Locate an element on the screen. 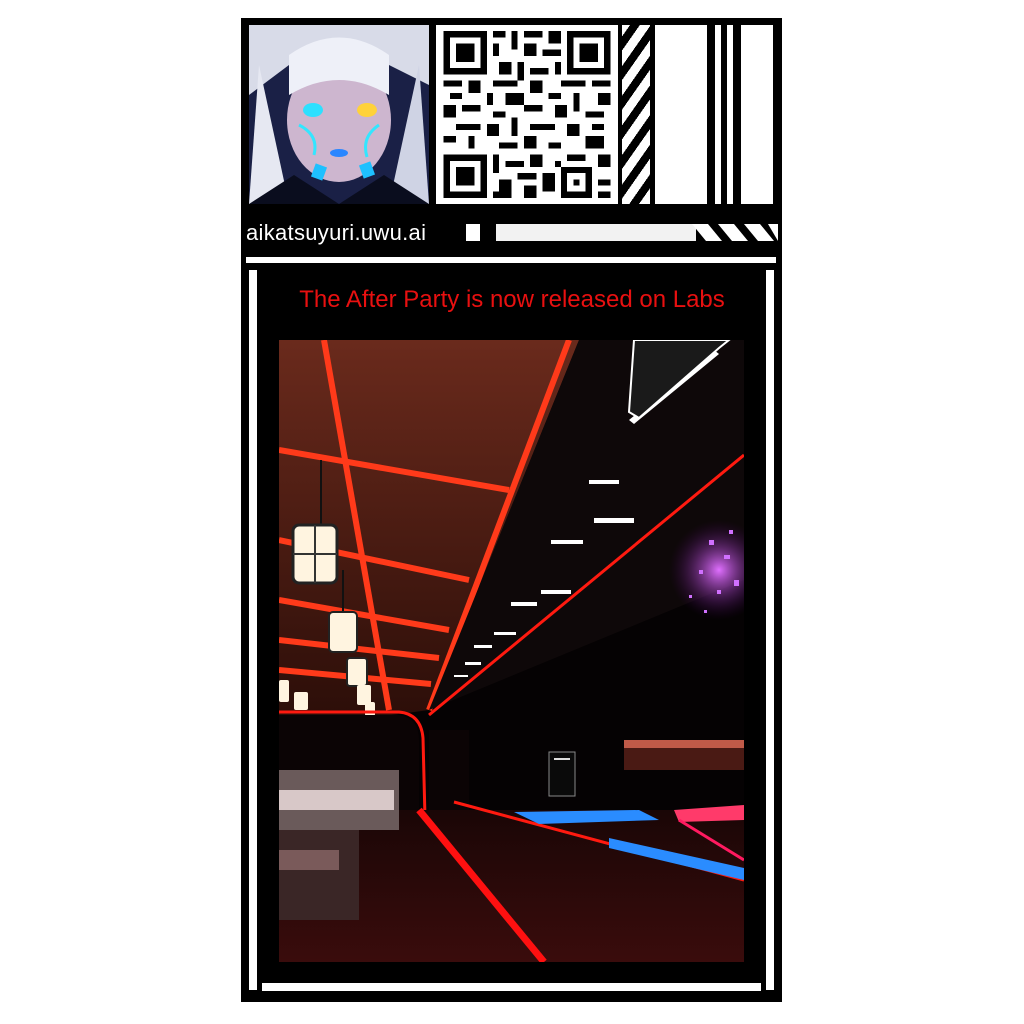 This screenshot has height=1024, width=1024. avatar is located at coordinates (339, 114).